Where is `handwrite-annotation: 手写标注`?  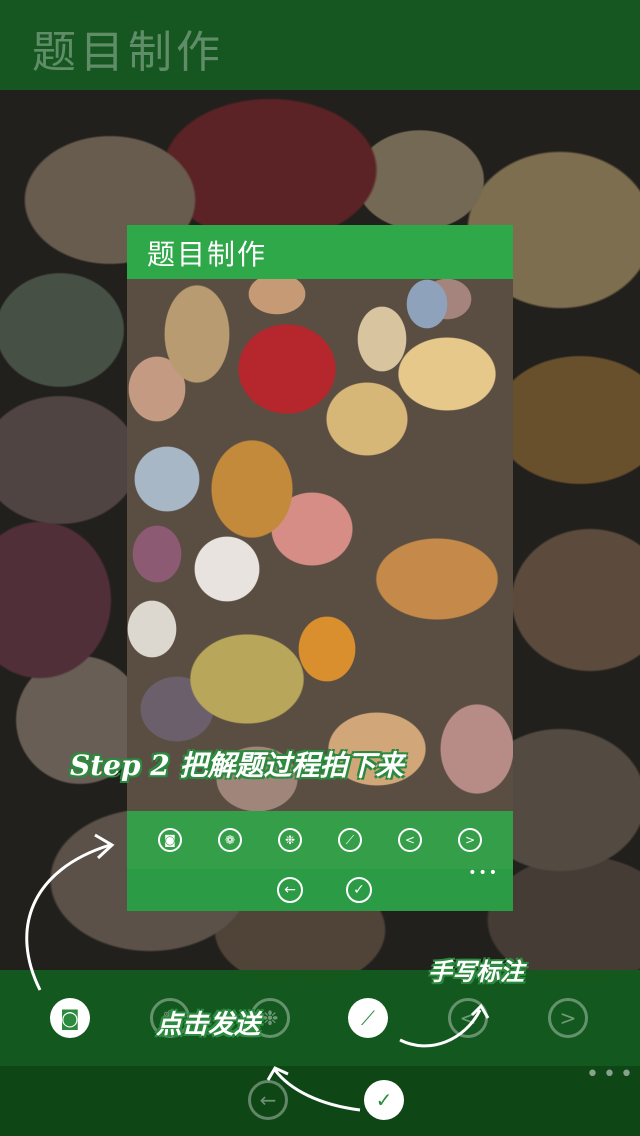
handwrite-annotation: 手写标注 is located at coordinates (476, 971).